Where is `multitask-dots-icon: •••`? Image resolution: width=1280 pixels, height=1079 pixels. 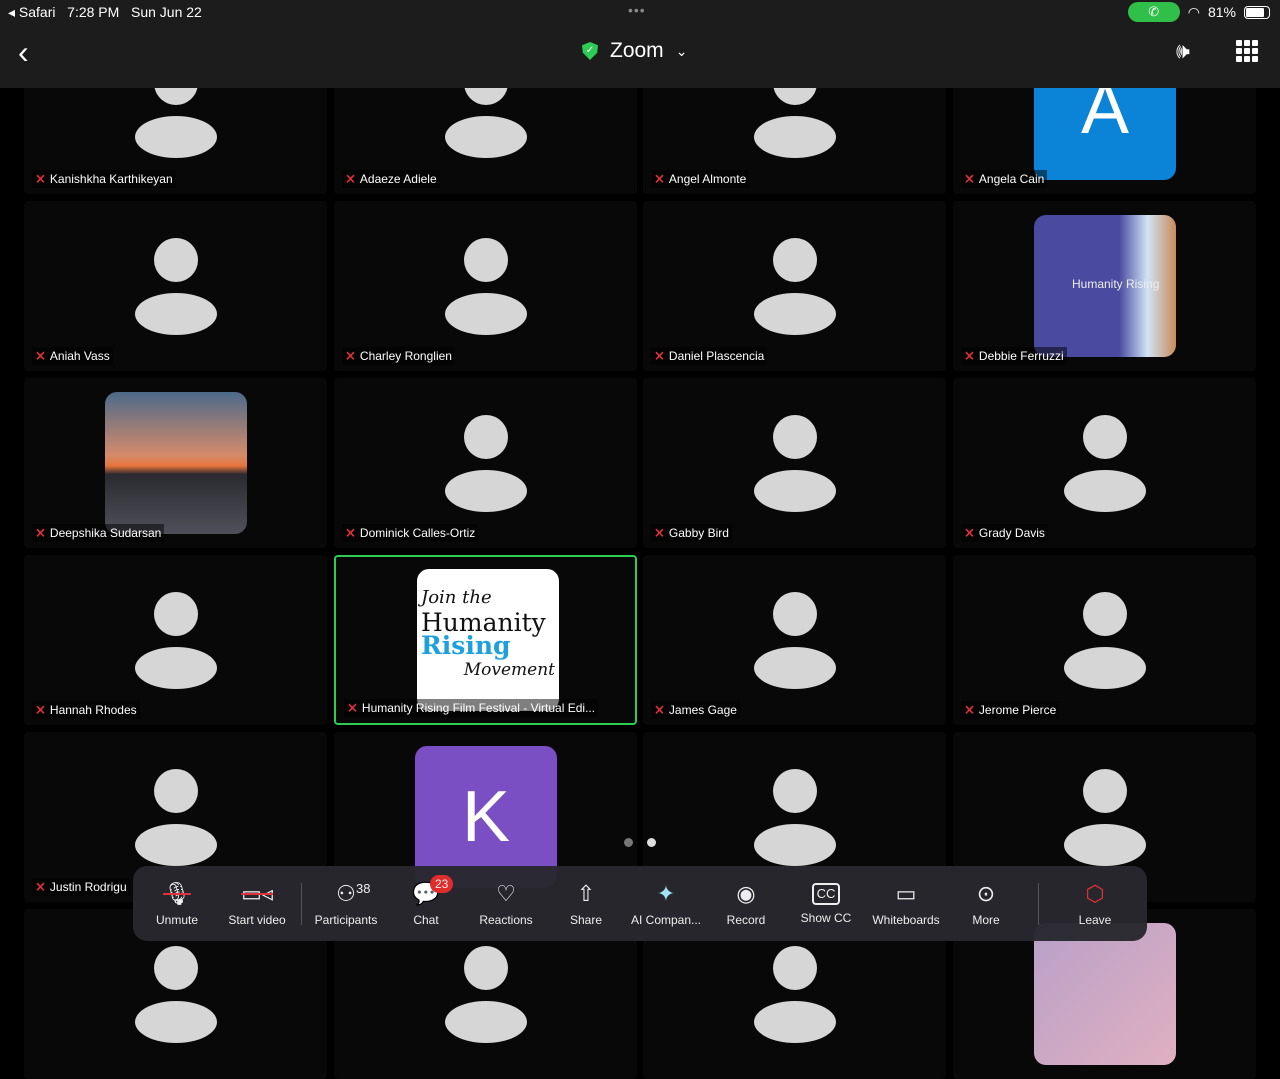 multitask-dots-icon: ••• is located at coordinates (637, 10).